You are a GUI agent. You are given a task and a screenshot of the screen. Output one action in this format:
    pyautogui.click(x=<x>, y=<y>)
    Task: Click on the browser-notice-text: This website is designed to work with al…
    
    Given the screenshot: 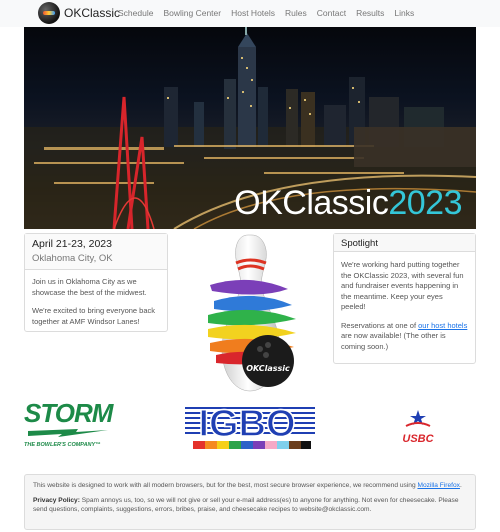 What is the action you would take?
    pyautogui.click(x=225, y=485)
    